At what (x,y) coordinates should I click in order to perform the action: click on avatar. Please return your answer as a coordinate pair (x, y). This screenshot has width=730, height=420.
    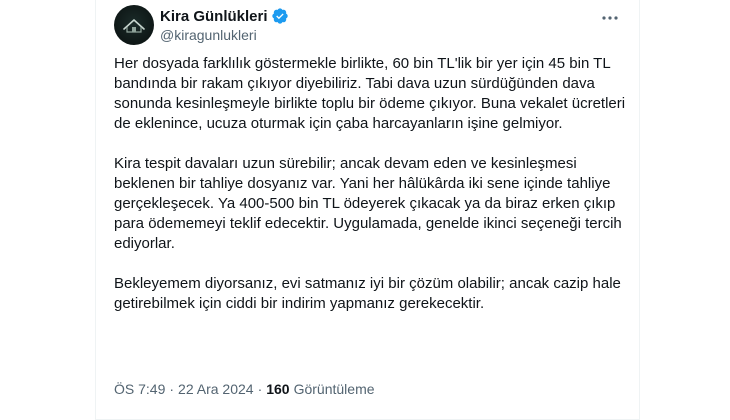
    Looking at the image, I should click on (134, 25).